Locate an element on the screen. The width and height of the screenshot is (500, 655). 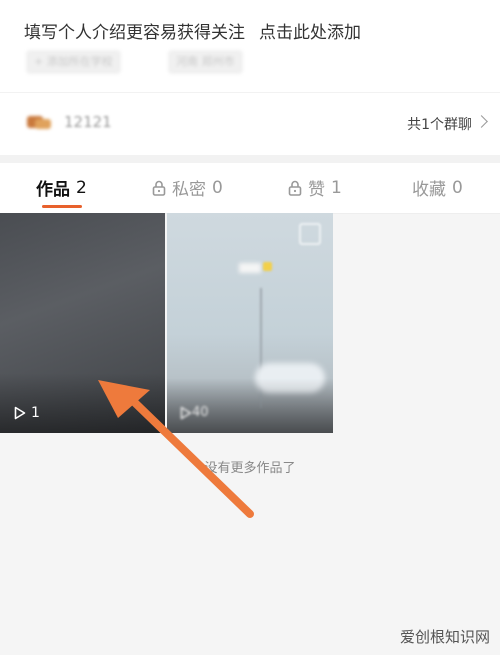
tab-label: 私密 is located at coordinates (189, 190).